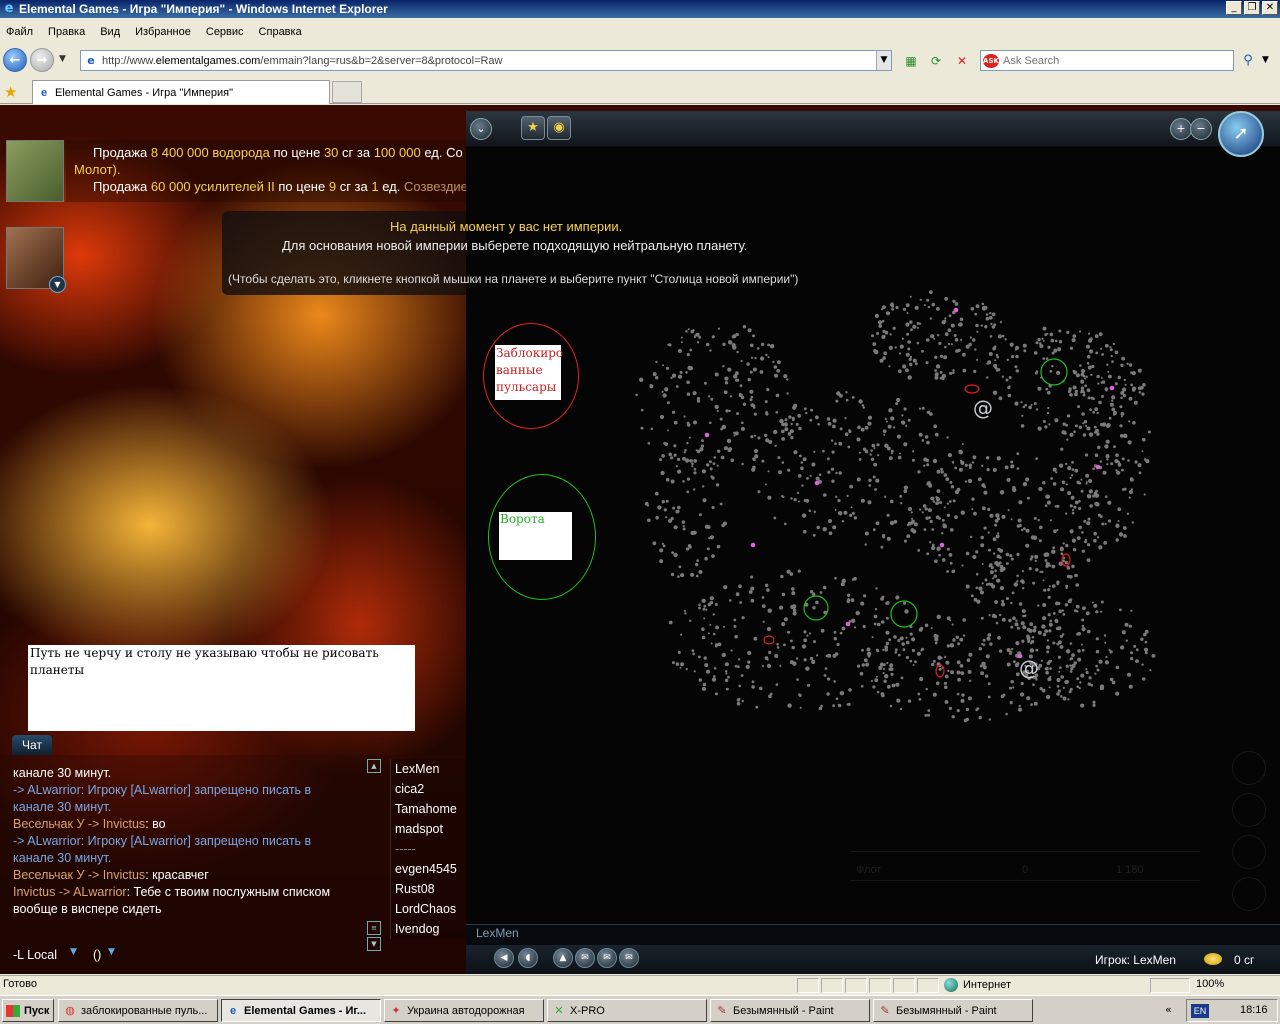 The width and height of the screenshot is (1280, 1024). Describe the element at coordinates (1265, 60) in the screenshot. I see `search-dropdown-icon: ▼` at that location.